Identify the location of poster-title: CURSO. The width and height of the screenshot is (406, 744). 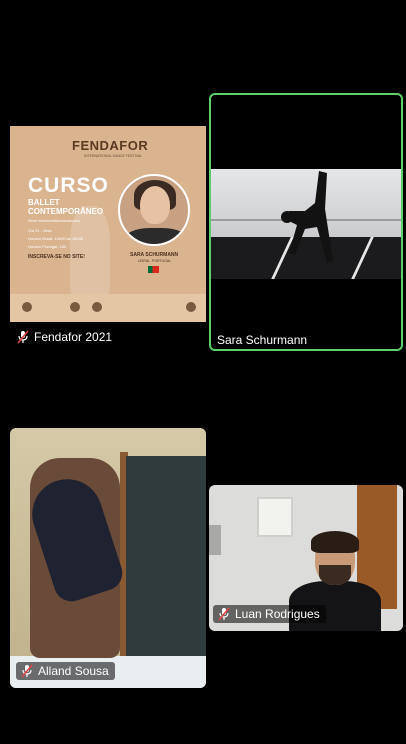
(68, 185).